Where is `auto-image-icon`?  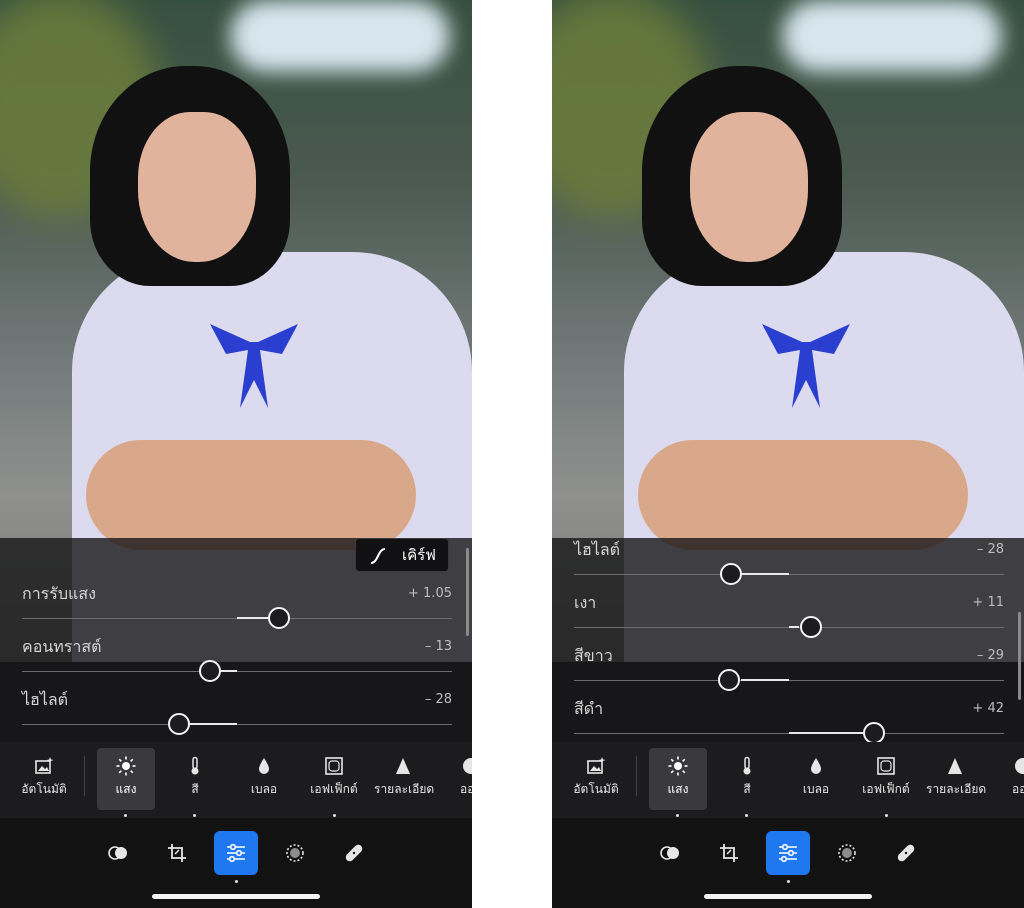
auto-image-icon is located at coordinates (44, 765).